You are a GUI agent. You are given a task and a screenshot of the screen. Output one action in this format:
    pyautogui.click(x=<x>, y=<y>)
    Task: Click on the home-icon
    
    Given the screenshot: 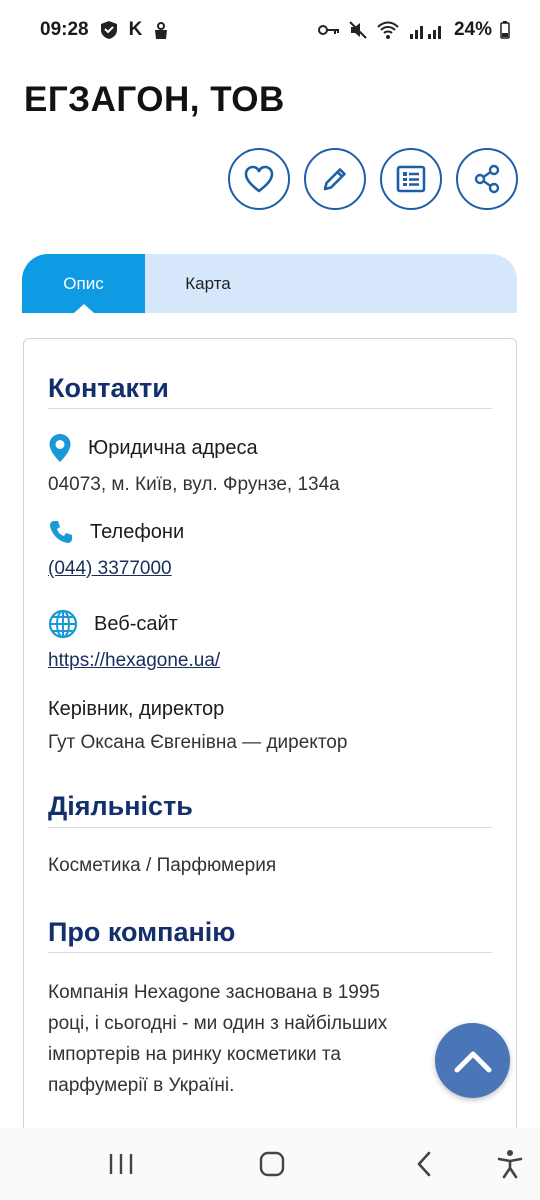 What is the action you would take?
    pyautogui.click(x=272, y=1164)
    